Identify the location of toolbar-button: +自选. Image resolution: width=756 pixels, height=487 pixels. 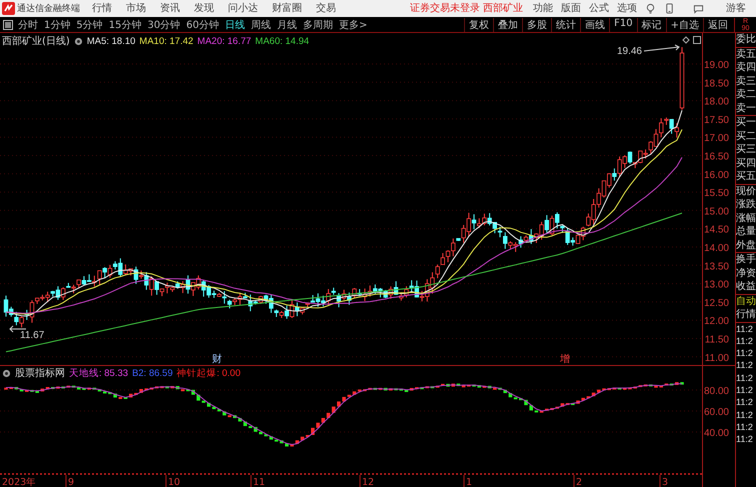
(684, 25).